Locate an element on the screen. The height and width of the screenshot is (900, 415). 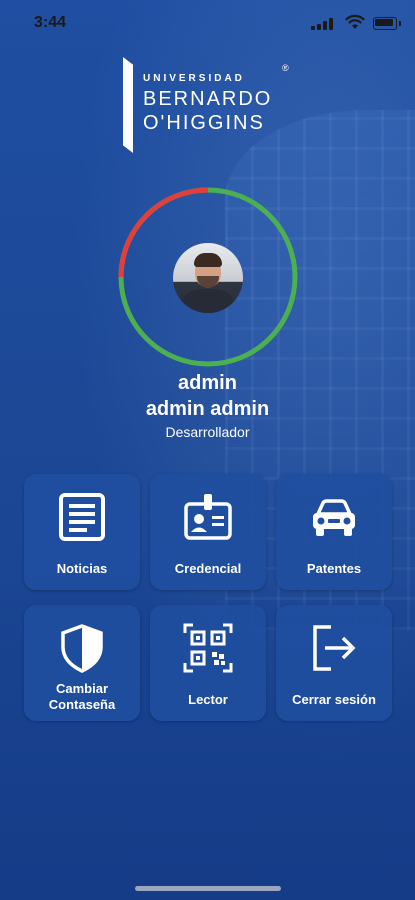
university-logo: UNIVERSIDAD BERNARDO O'HIGGINS ® is located at coordinates (208, 105).